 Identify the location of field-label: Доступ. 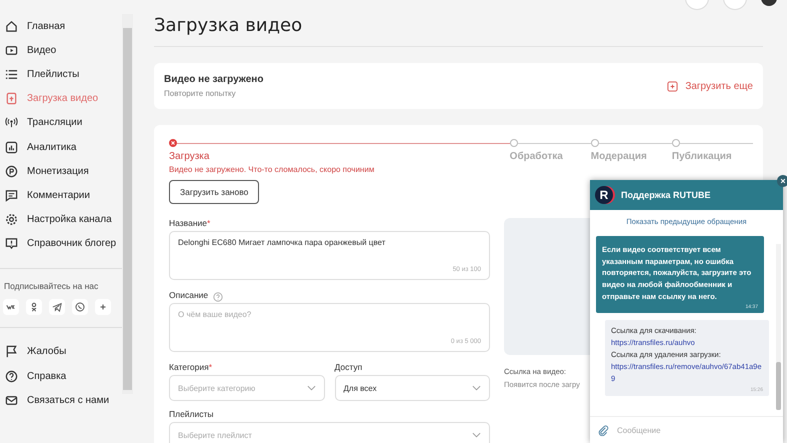
(349, 367).